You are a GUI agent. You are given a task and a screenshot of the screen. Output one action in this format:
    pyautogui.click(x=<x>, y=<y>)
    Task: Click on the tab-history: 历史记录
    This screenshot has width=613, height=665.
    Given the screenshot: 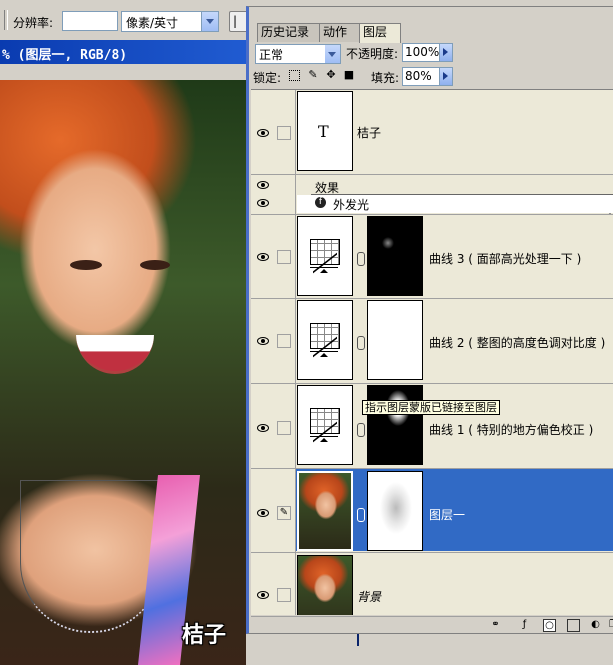 What is the action you would take?
    pyautogui.click(x=289, y=32)
    